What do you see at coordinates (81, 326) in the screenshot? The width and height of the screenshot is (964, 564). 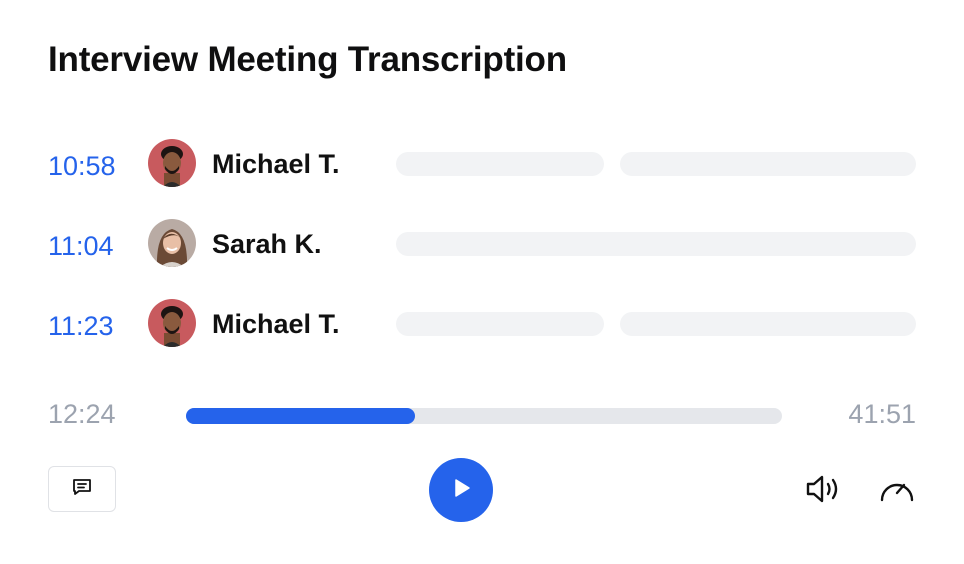 I see `transcript-timestamp: 11:23` at bounding box center [81, 326].